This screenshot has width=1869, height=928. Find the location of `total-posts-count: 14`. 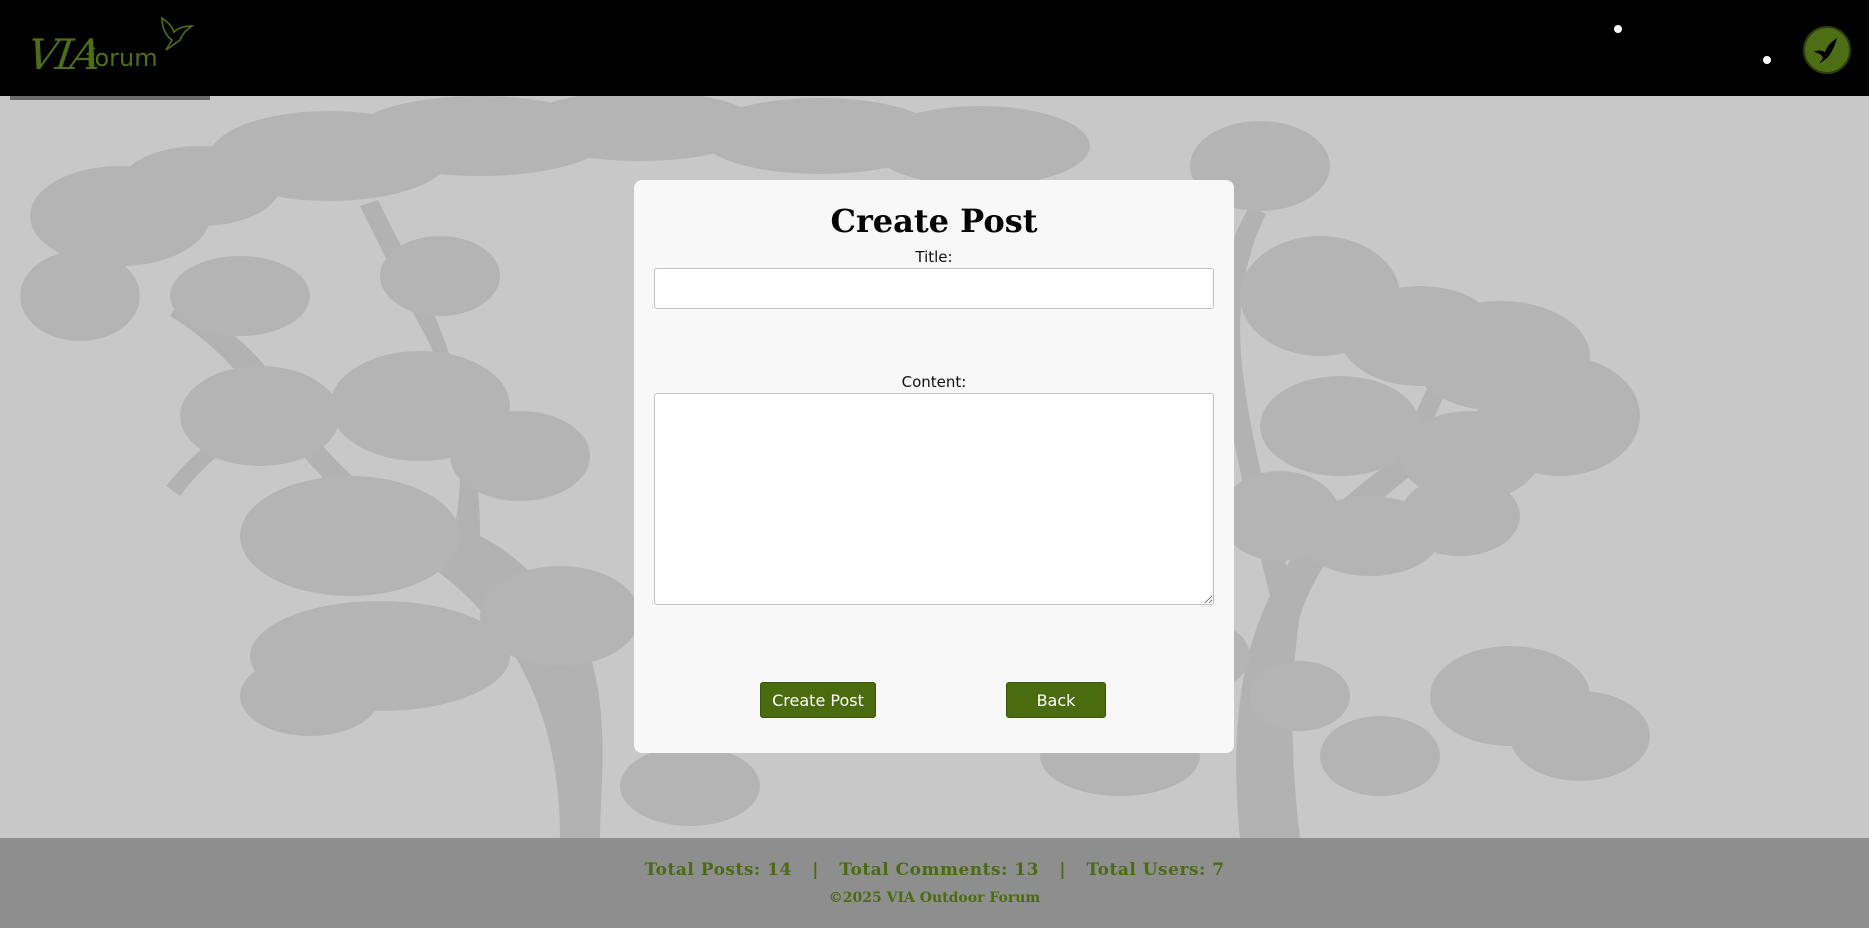

total-posts-count: 14 is located at coordinates (779, 870).